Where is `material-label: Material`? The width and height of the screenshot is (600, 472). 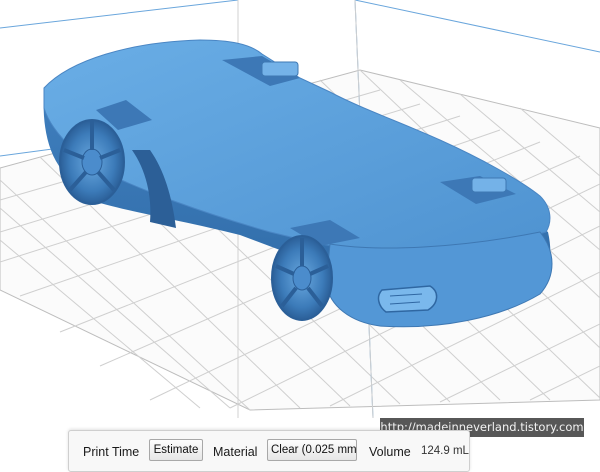 material-label: Material is located at coordinates (235, 452).